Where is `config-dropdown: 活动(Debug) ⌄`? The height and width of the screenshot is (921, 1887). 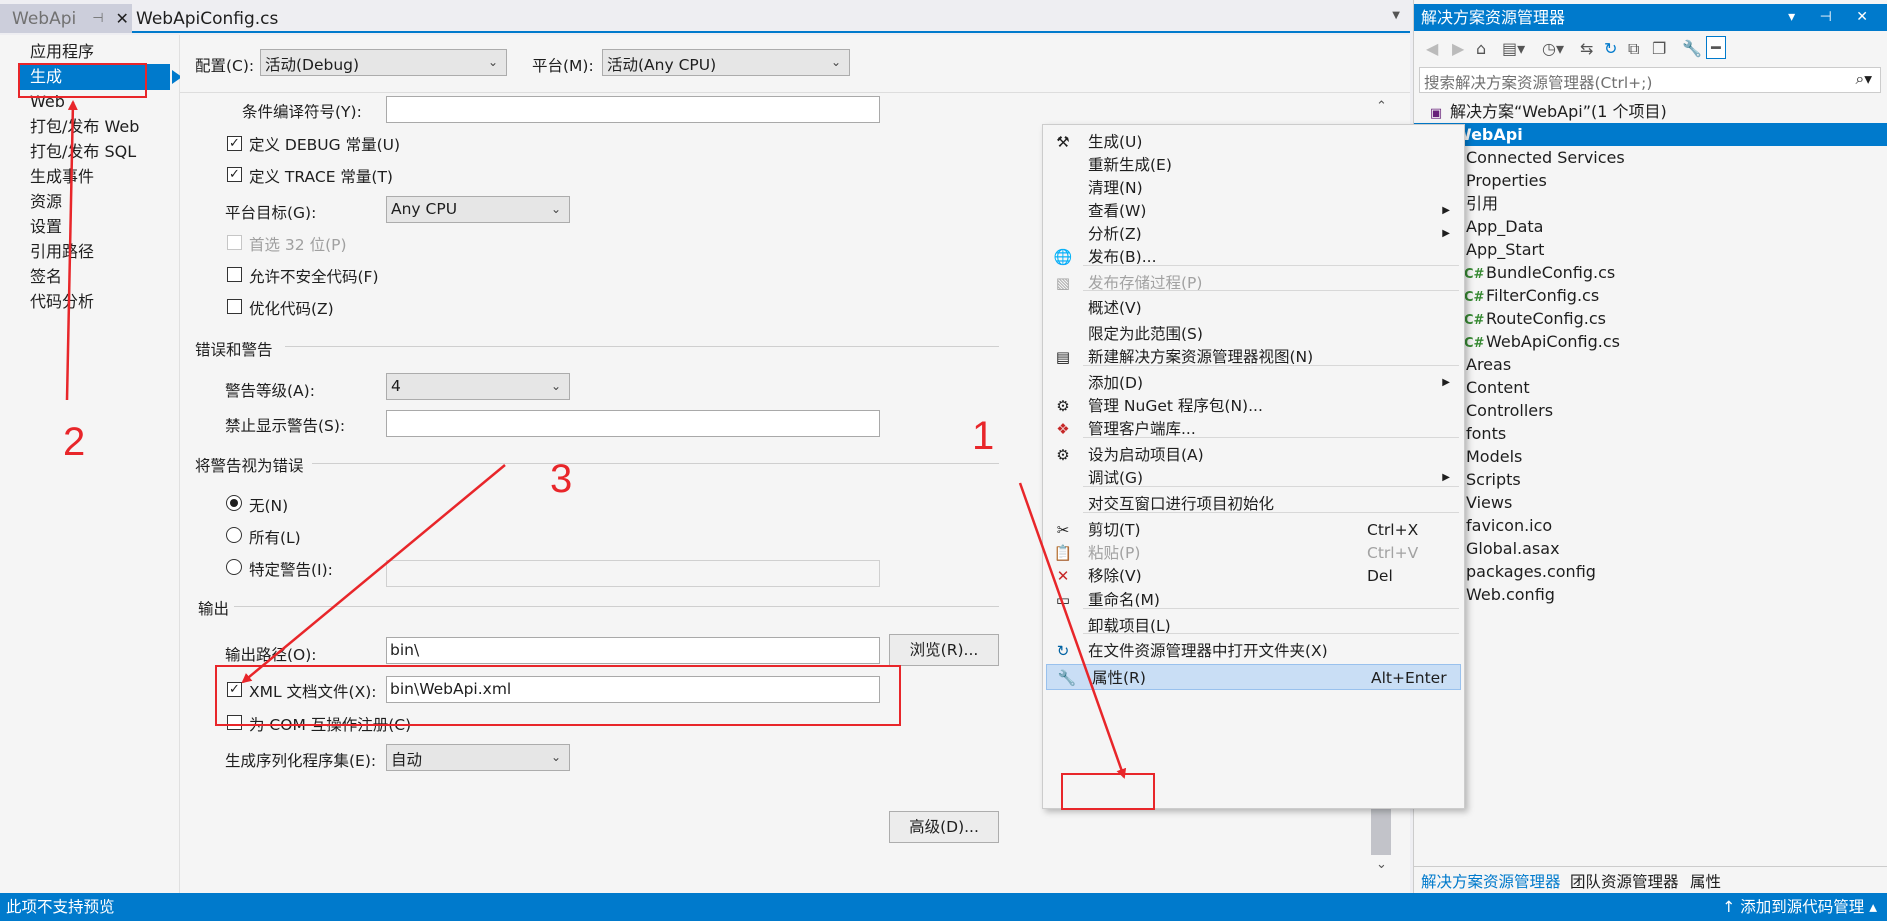
config-dropdown: 活动(Debug) ⌄ is located at coordinates (383, 62).